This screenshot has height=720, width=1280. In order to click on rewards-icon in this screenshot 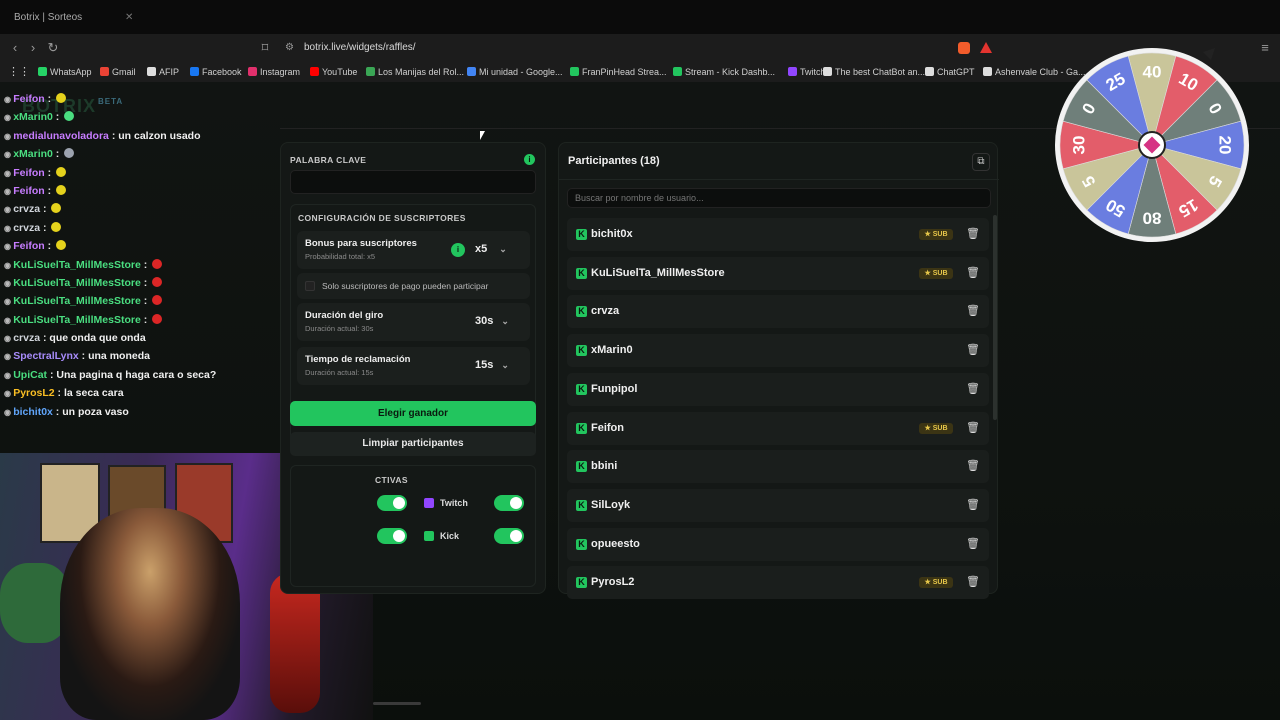, I will do `click(986, 47)`.